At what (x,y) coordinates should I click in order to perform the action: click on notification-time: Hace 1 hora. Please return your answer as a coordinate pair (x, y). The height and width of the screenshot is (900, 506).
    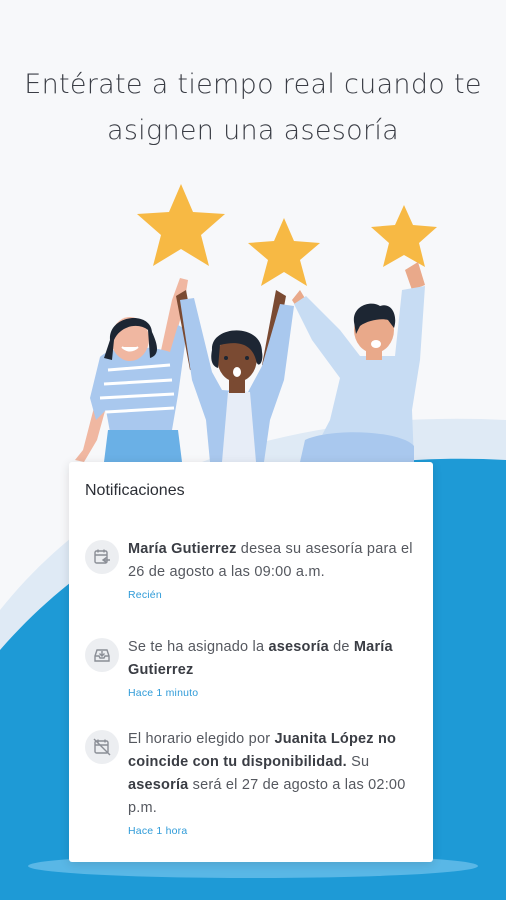
    Looking at the image, I should click on (158, 831).